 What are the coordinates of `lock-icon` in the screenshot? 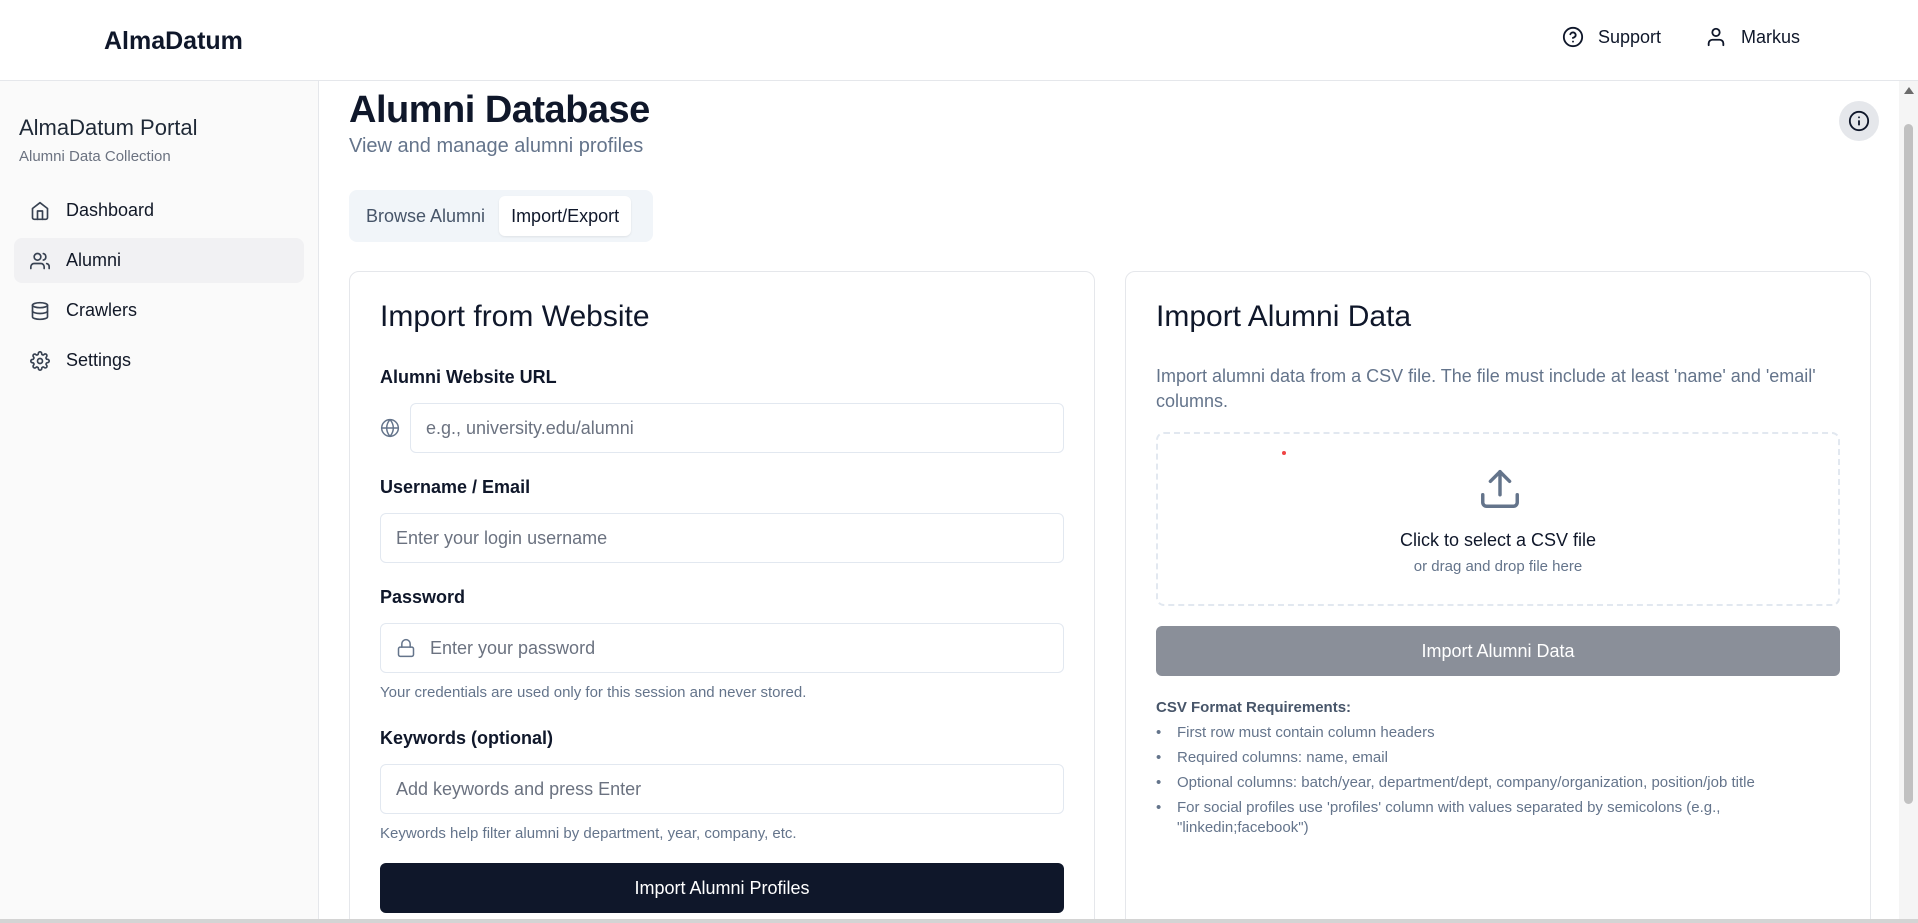 It's located at (406, 648).